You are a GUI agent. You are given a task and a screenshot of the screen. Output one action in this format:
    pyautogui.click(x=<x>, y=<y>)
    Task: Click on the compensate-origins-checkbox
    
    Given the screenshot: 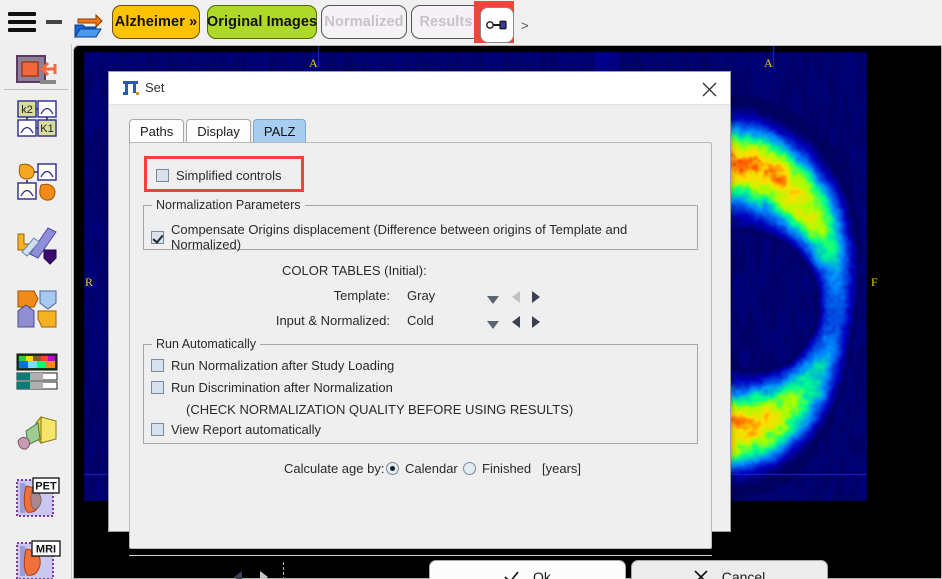 What is the action you would take?
    pyautogui.click(x=157, y=237)
    